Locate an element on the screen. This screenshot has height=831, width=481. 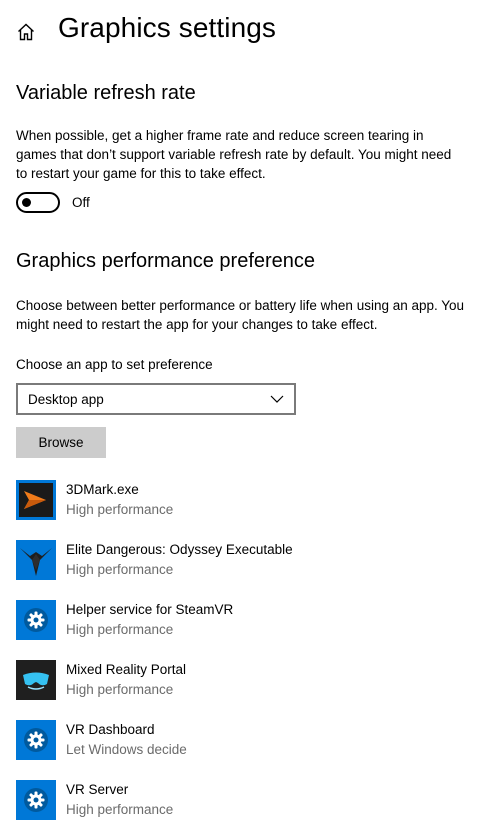
list-item: VR Dashboard Let Windows decide is located at coordinates (246, 750).